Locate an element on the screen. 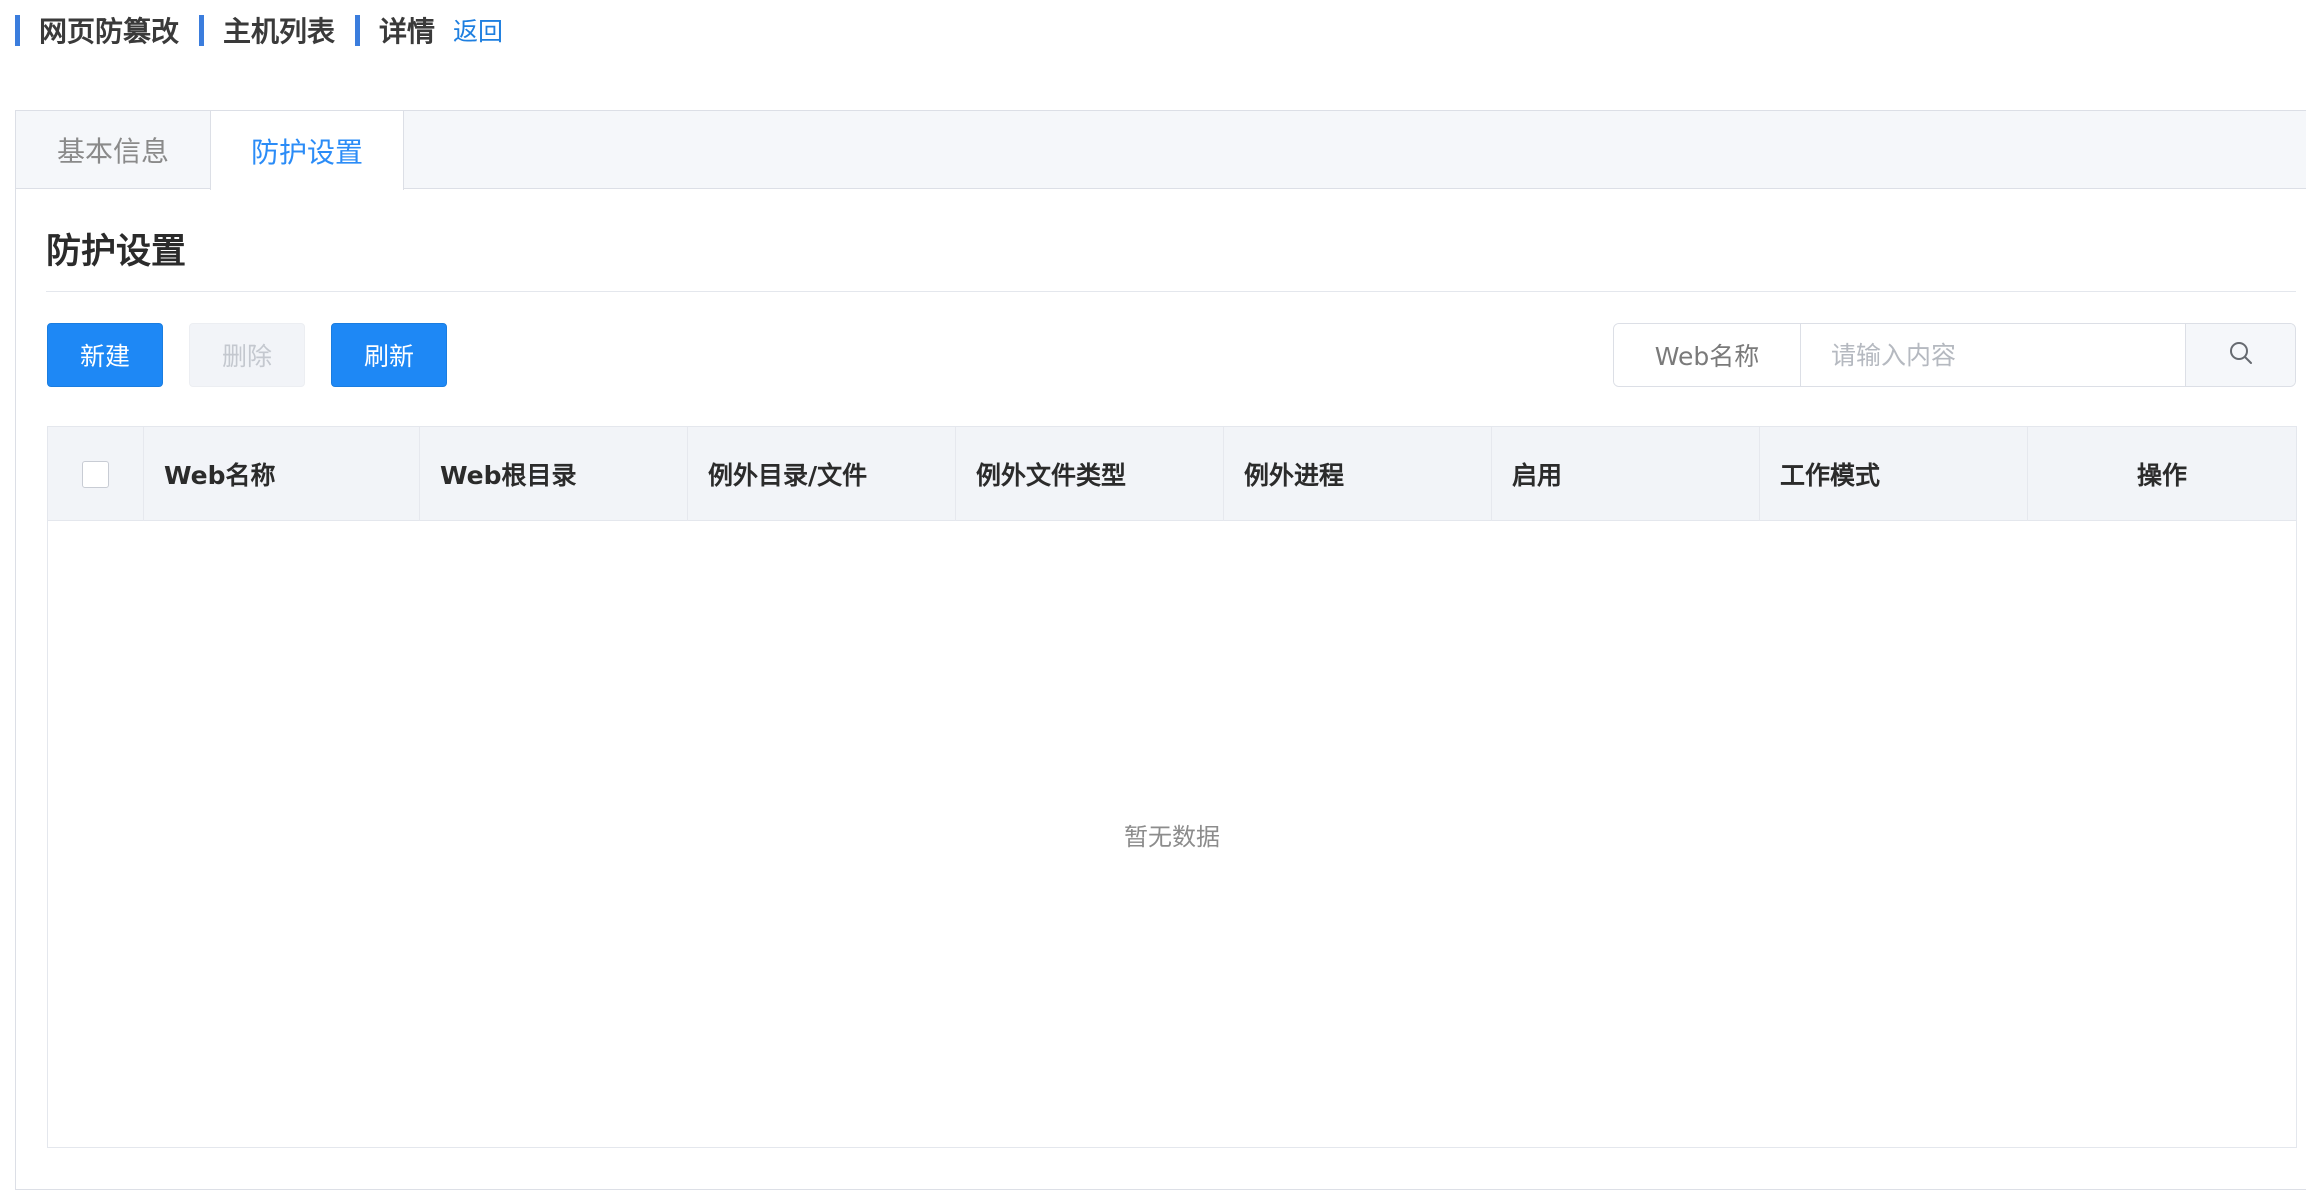 Image resolution: width=2306 pixels, height=1190 pixels. delete-button: 删除 is located at coordinates (247, 355).